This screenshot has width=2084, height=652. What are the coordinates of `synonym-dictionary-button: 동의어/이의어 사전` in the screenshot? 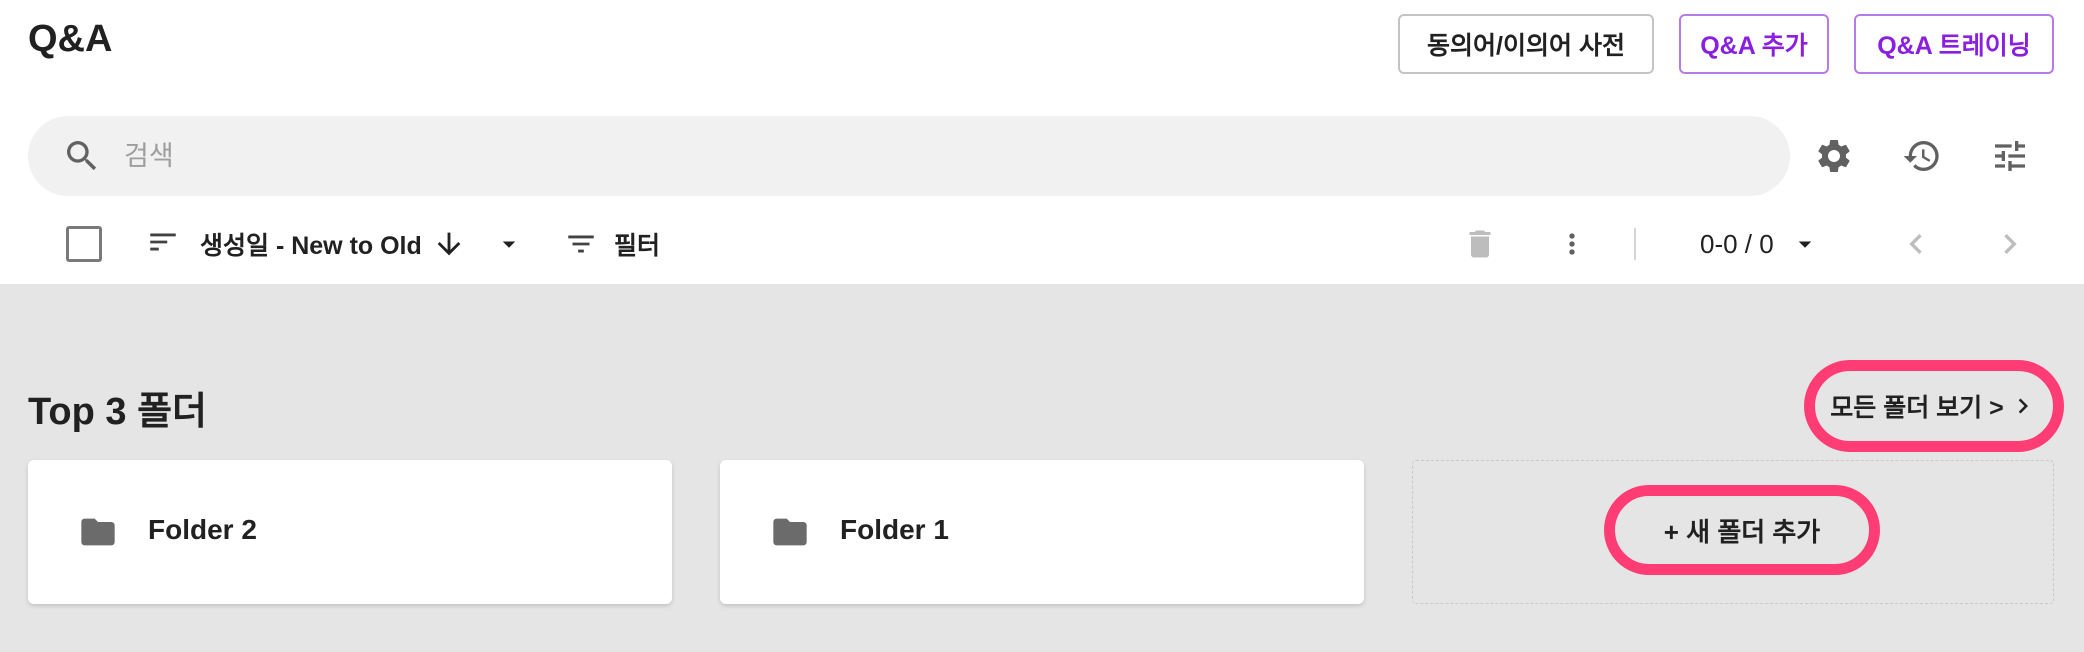 It's located at (1526, 44).